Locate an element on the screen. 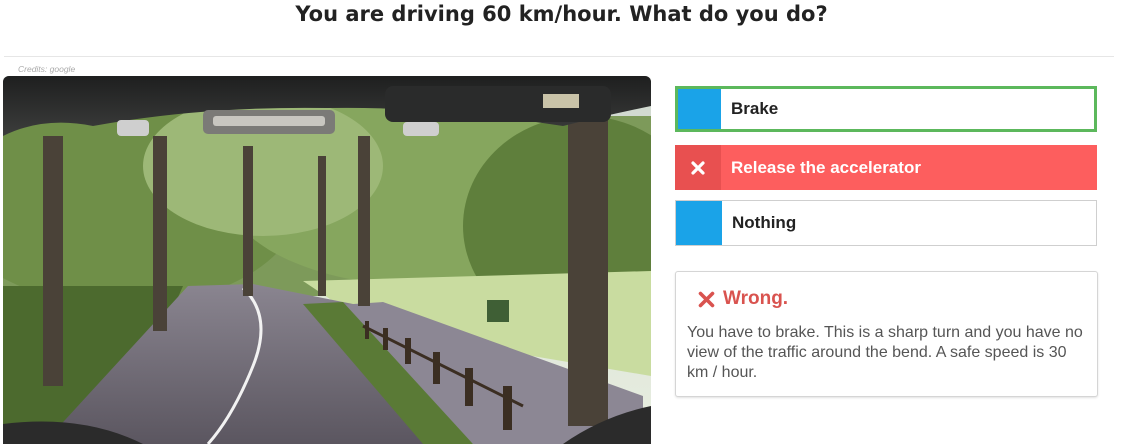  option-label: Release the accelerator is located at coordinates (826, 167).